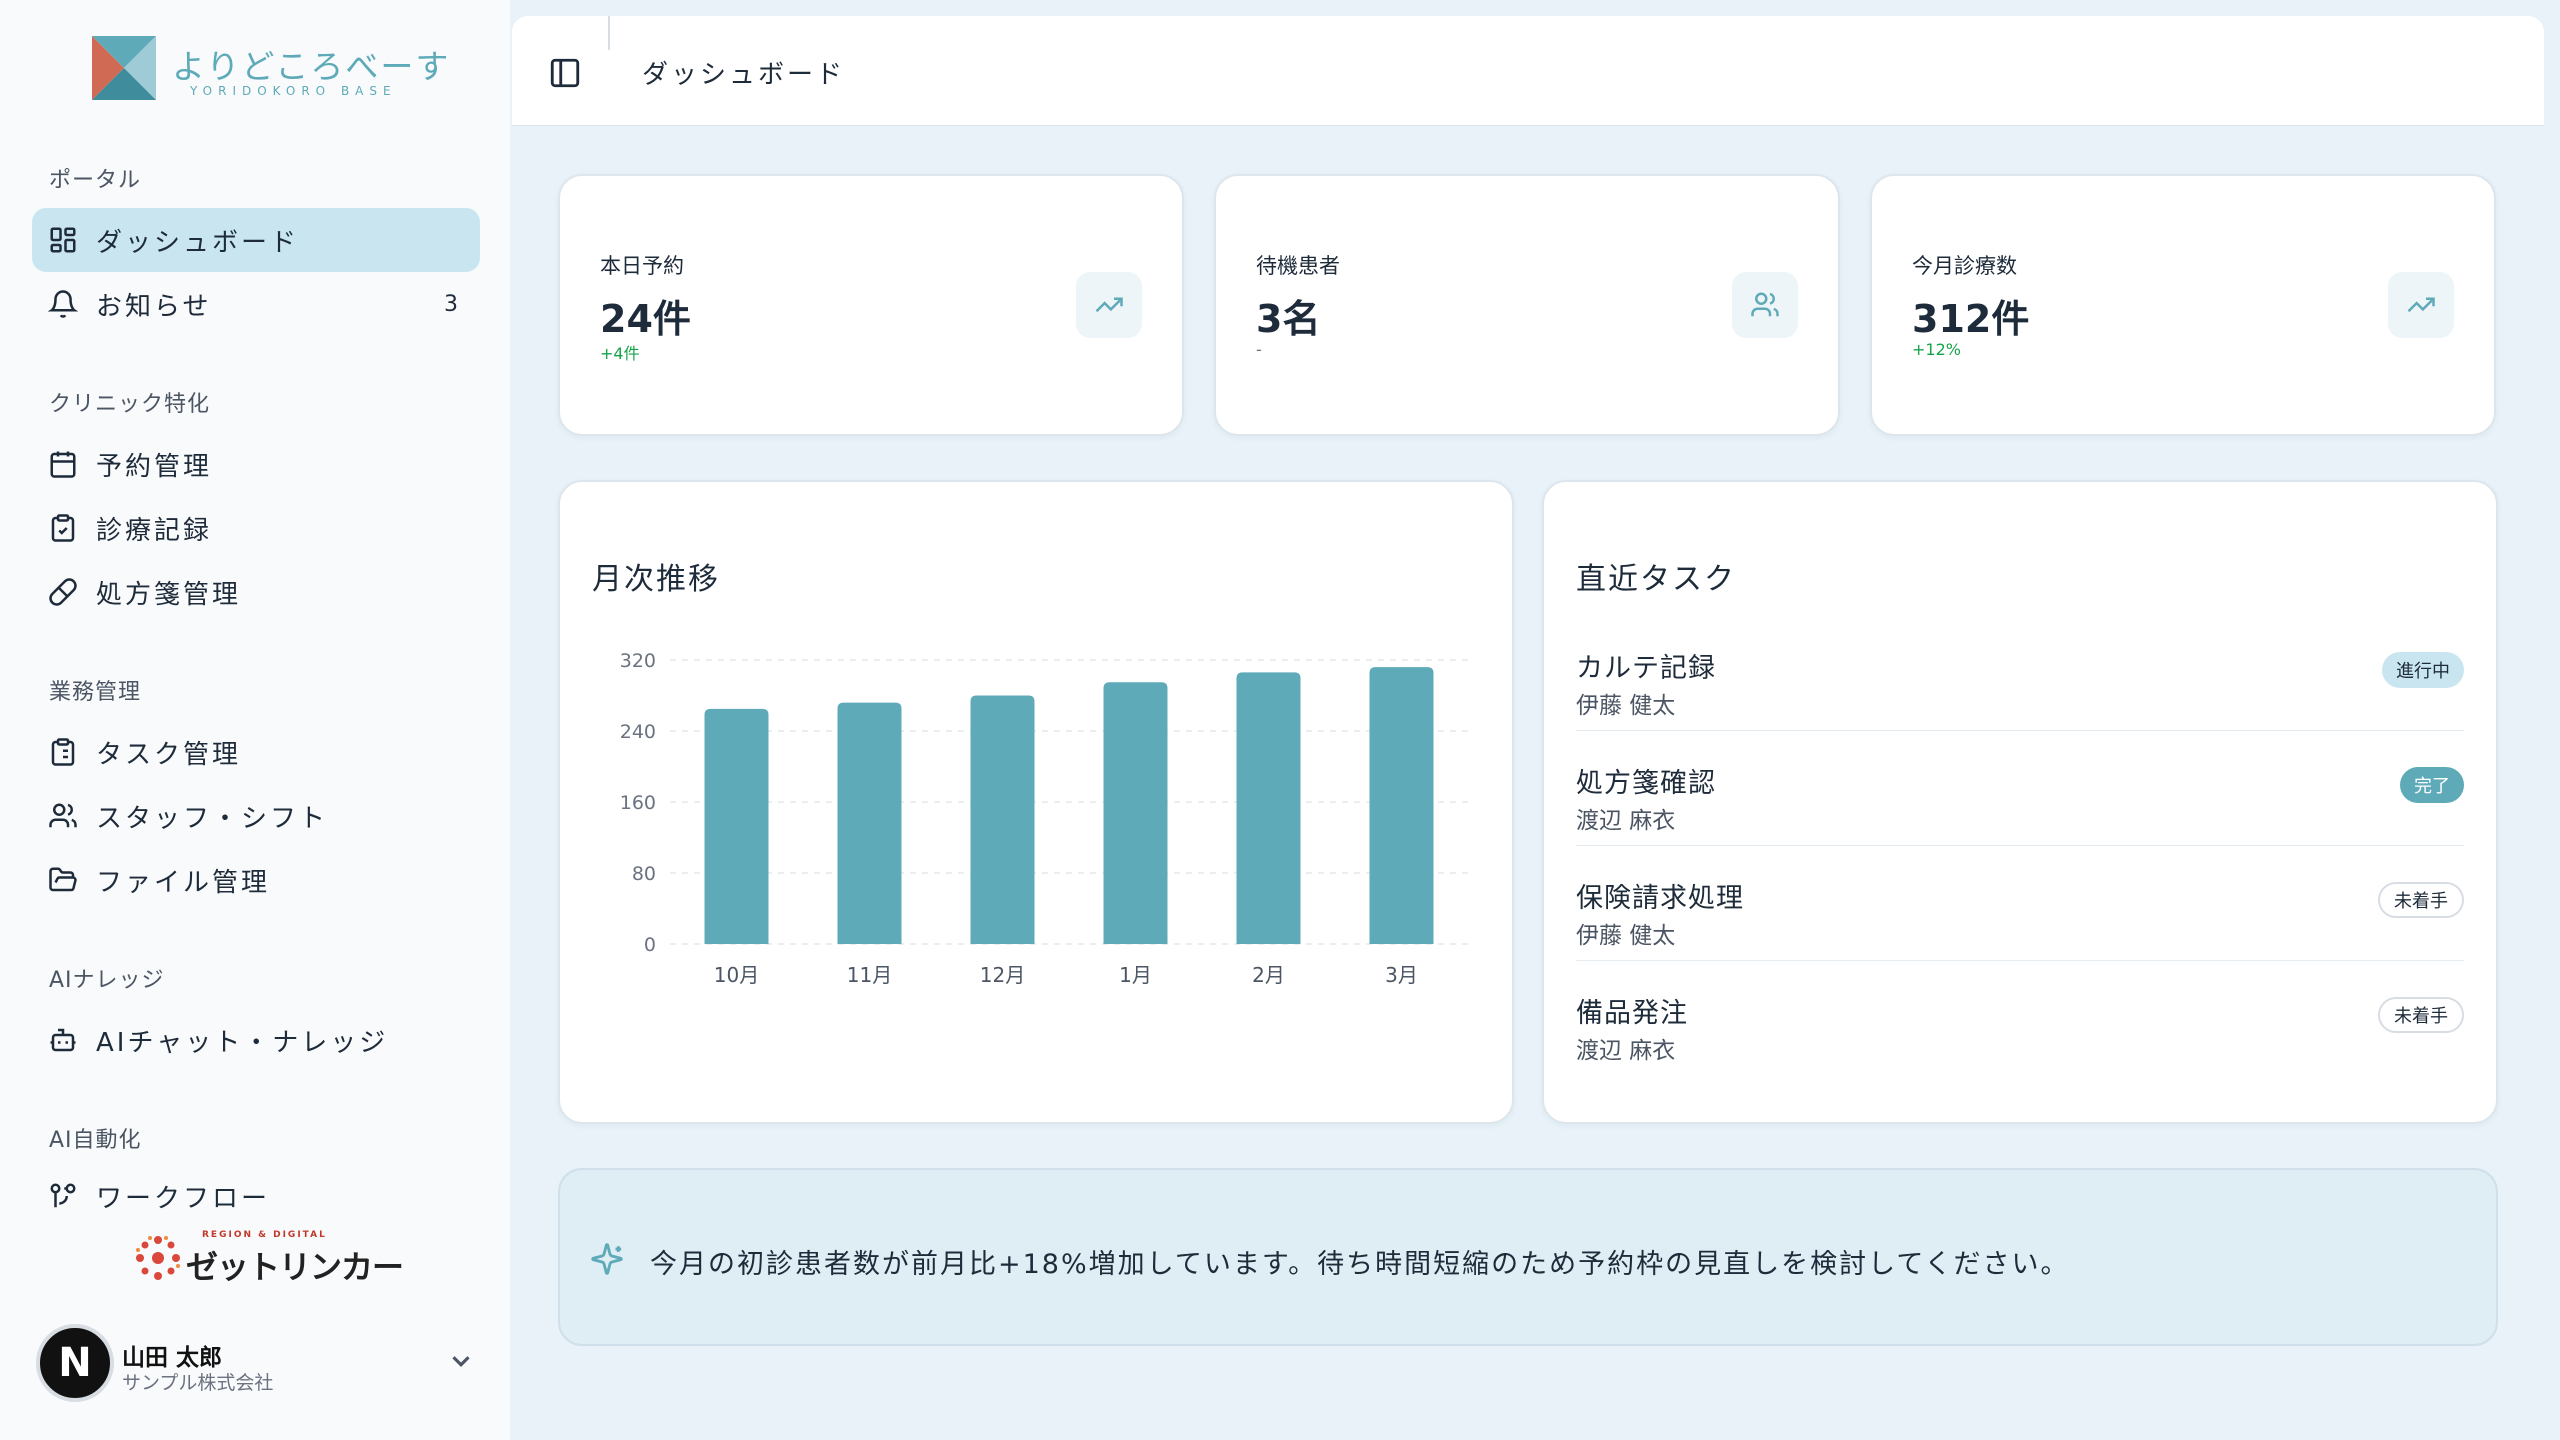 The height and width of the screenshot is (1440, 2560). What do you see at coordinates (107, 980) in the screenshot?
I see `section-label-ai-knowledge: AIナレッジ` at bounding box center [107, 980].